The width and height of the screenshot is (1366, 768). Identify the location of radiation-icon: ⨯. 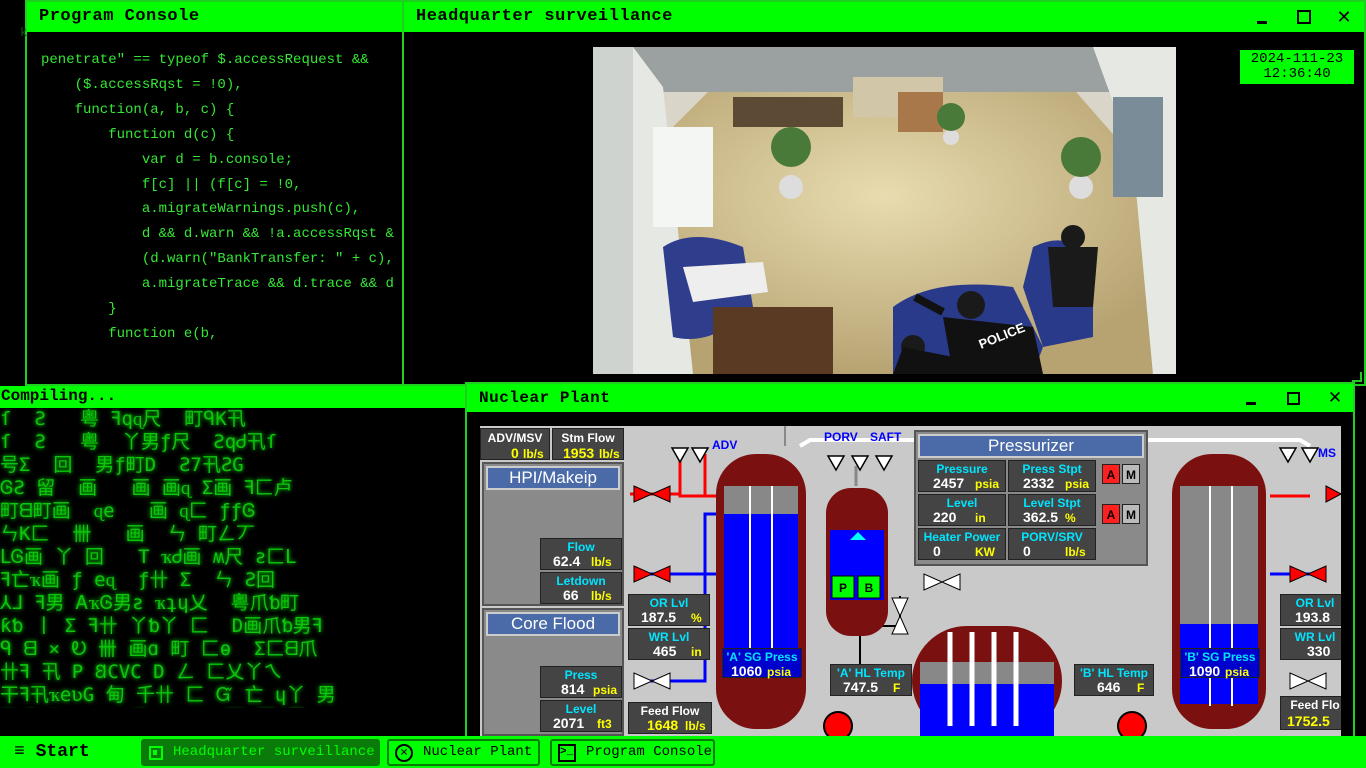
(404, 752).